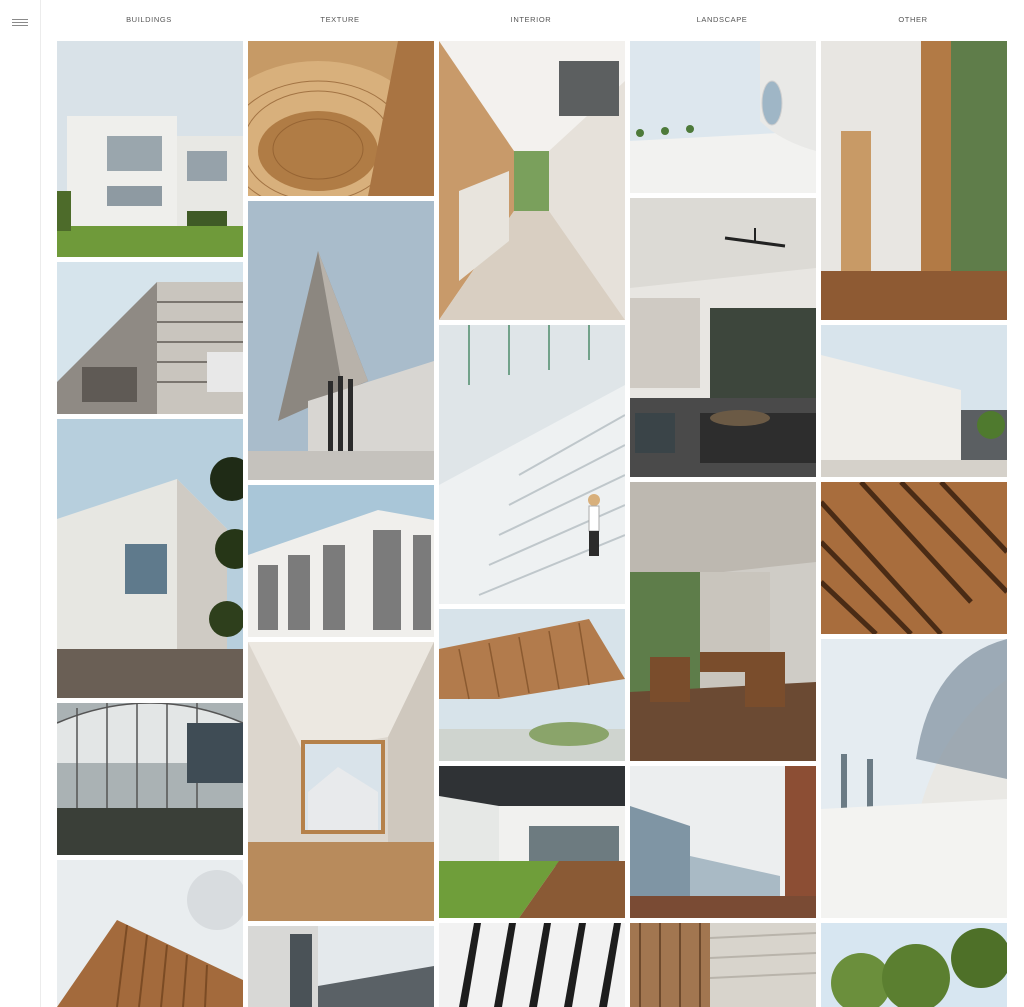 The height and width of the screenshot is (1007, 1024). I want to click on gallery-image-glass-office, so click(723, 842).